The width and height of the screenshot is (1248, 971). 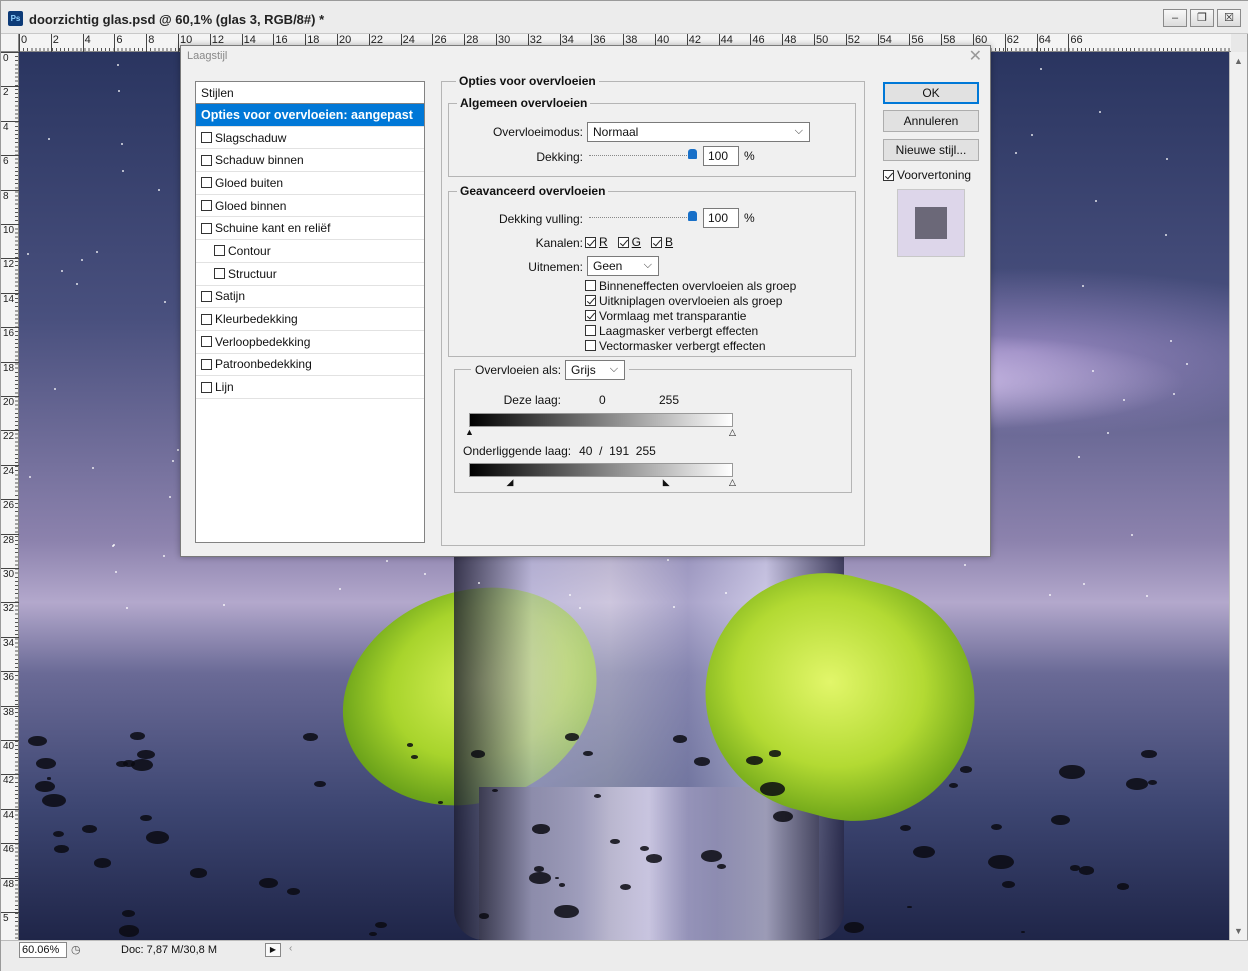 What do you see at coordinates (690, 330) in the screenshot?
I see `advanced-option: Laagmasker verbergt effecten` at bounding box center [690, 330].